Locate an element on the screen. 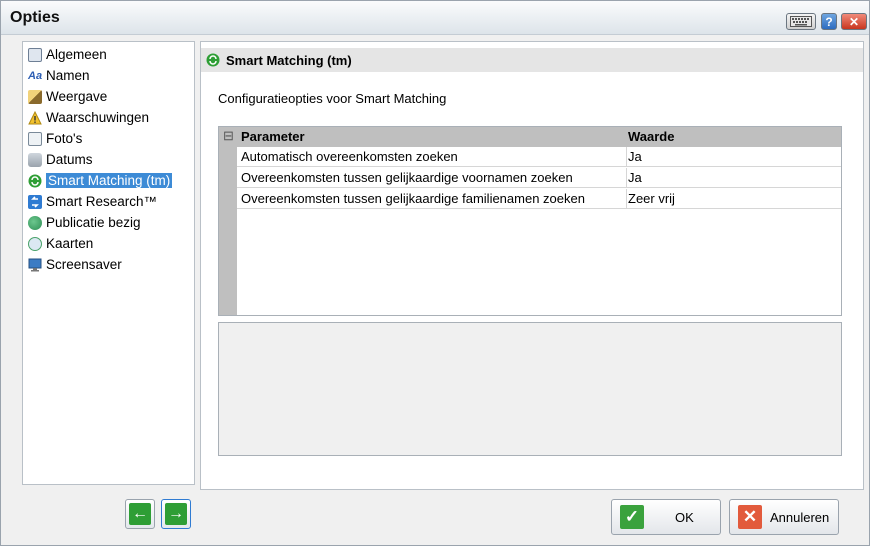  sidebar-item-screensaver: Screensaver is located at coordinates (75, 264).